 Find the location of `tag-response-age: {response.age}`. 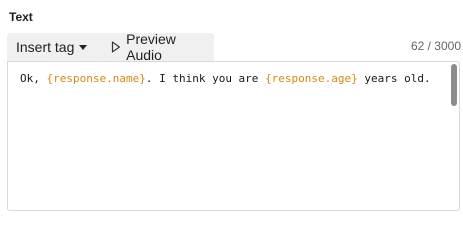

tag-response-age: {response.age} is located at coordinates (311, 78).